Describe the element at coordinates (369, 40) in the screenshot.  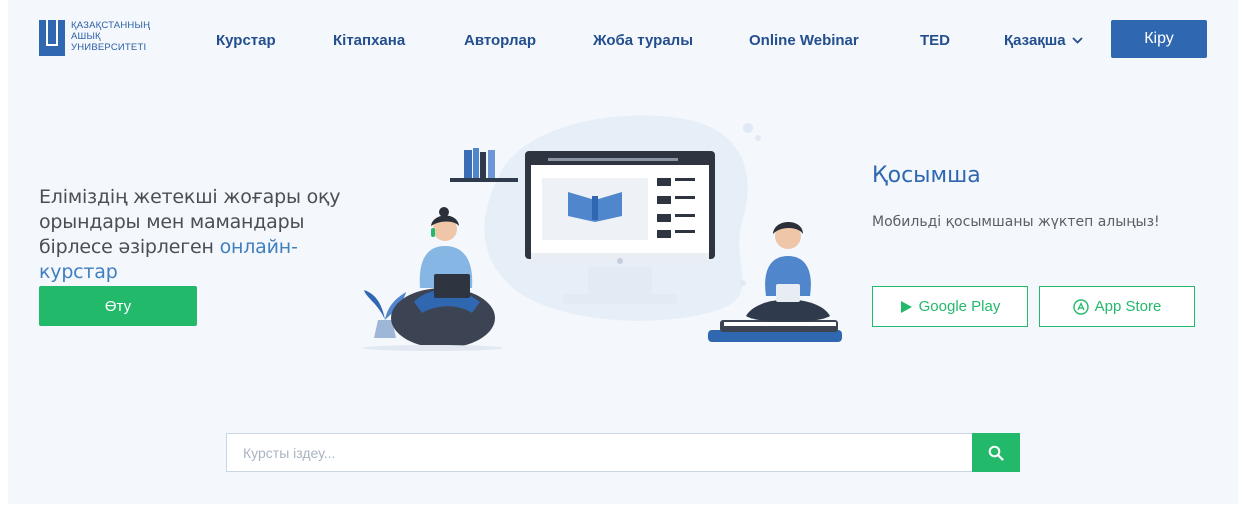
I see `nav-library: Кітапхана` at that location.